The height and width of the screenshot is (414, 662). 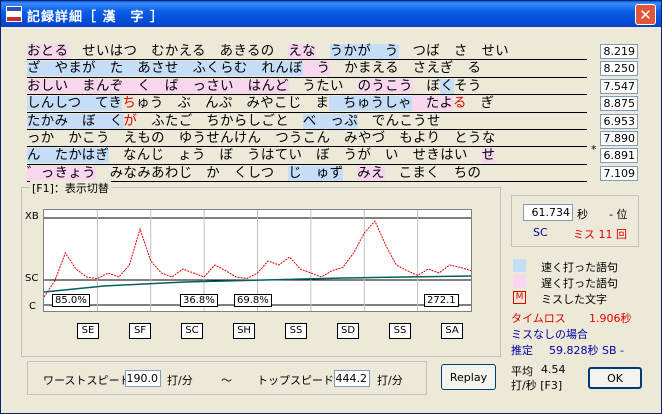 I want to click on line-time: 8.250, so click(x=619, y=69).